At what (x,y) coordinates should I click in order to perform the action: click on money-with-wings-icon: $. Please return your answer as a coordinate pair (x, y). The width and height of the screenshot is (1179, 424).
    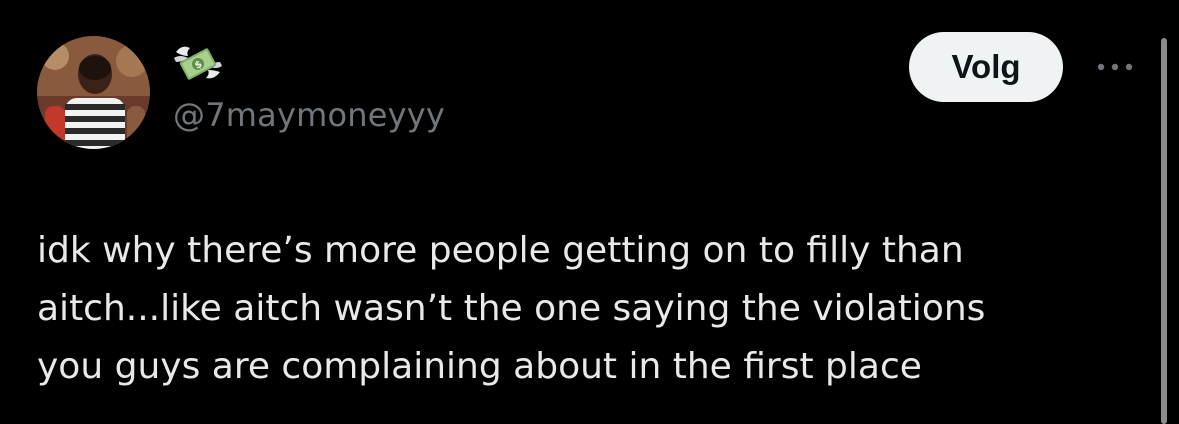
    Looking at the image, I should click on (198, 65).